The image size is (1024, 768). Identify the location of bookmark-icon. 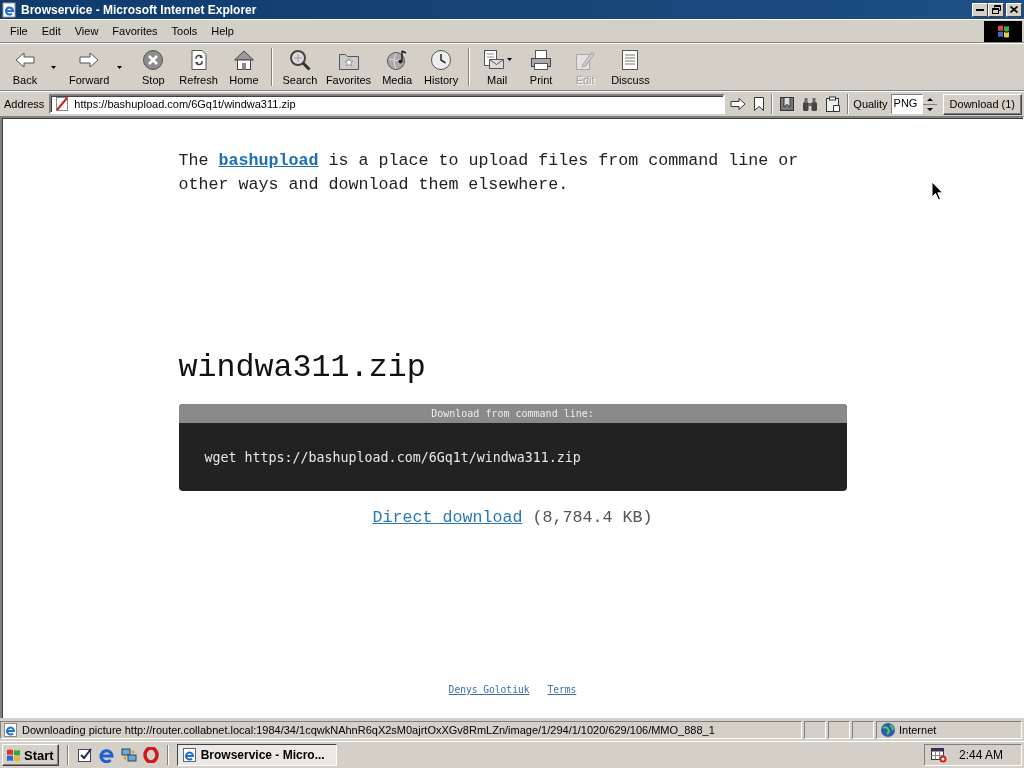
(759, 104).